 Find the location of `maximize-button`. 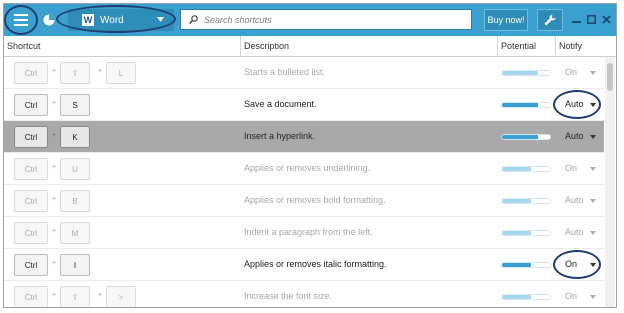

maximize-button is located at coordinates (591, 19).